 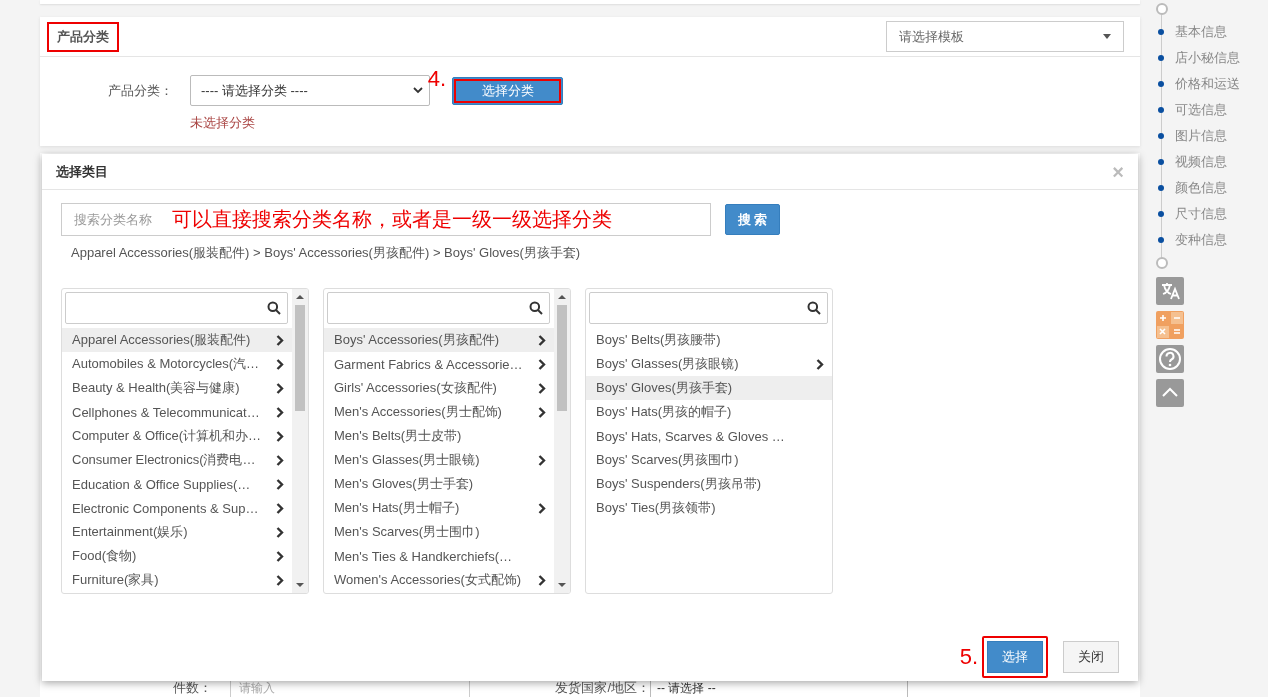 I want to click on category-item: Men's Gloves(男士手套), so click(x=439, y=484).